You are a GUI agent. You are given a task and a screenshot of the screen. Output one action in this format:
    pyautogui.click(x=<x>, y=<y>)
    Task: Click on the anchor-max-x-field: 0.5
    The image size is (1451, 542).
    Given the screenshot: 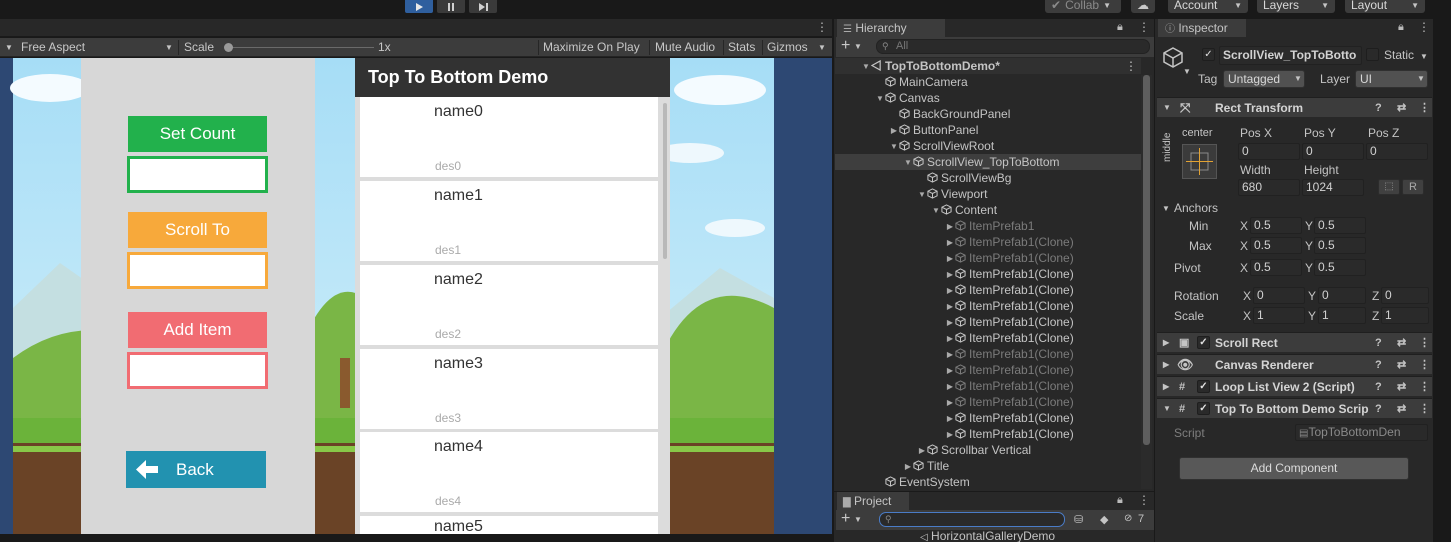 What is the action you would take?
    pyautogui.click(x=1276, y=245)
    